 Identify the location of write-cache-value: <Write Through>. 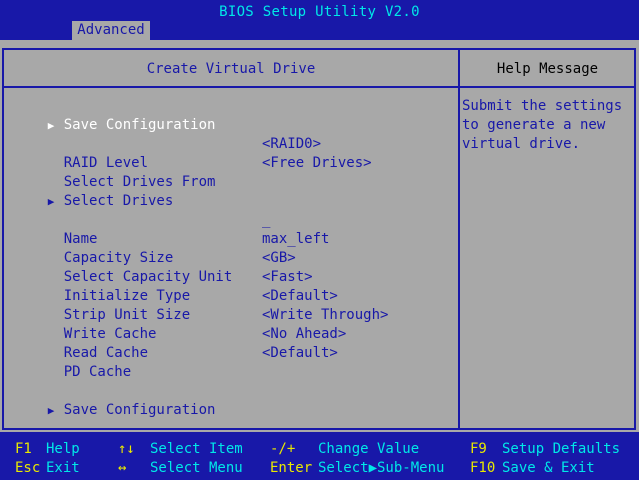
(325, 315).